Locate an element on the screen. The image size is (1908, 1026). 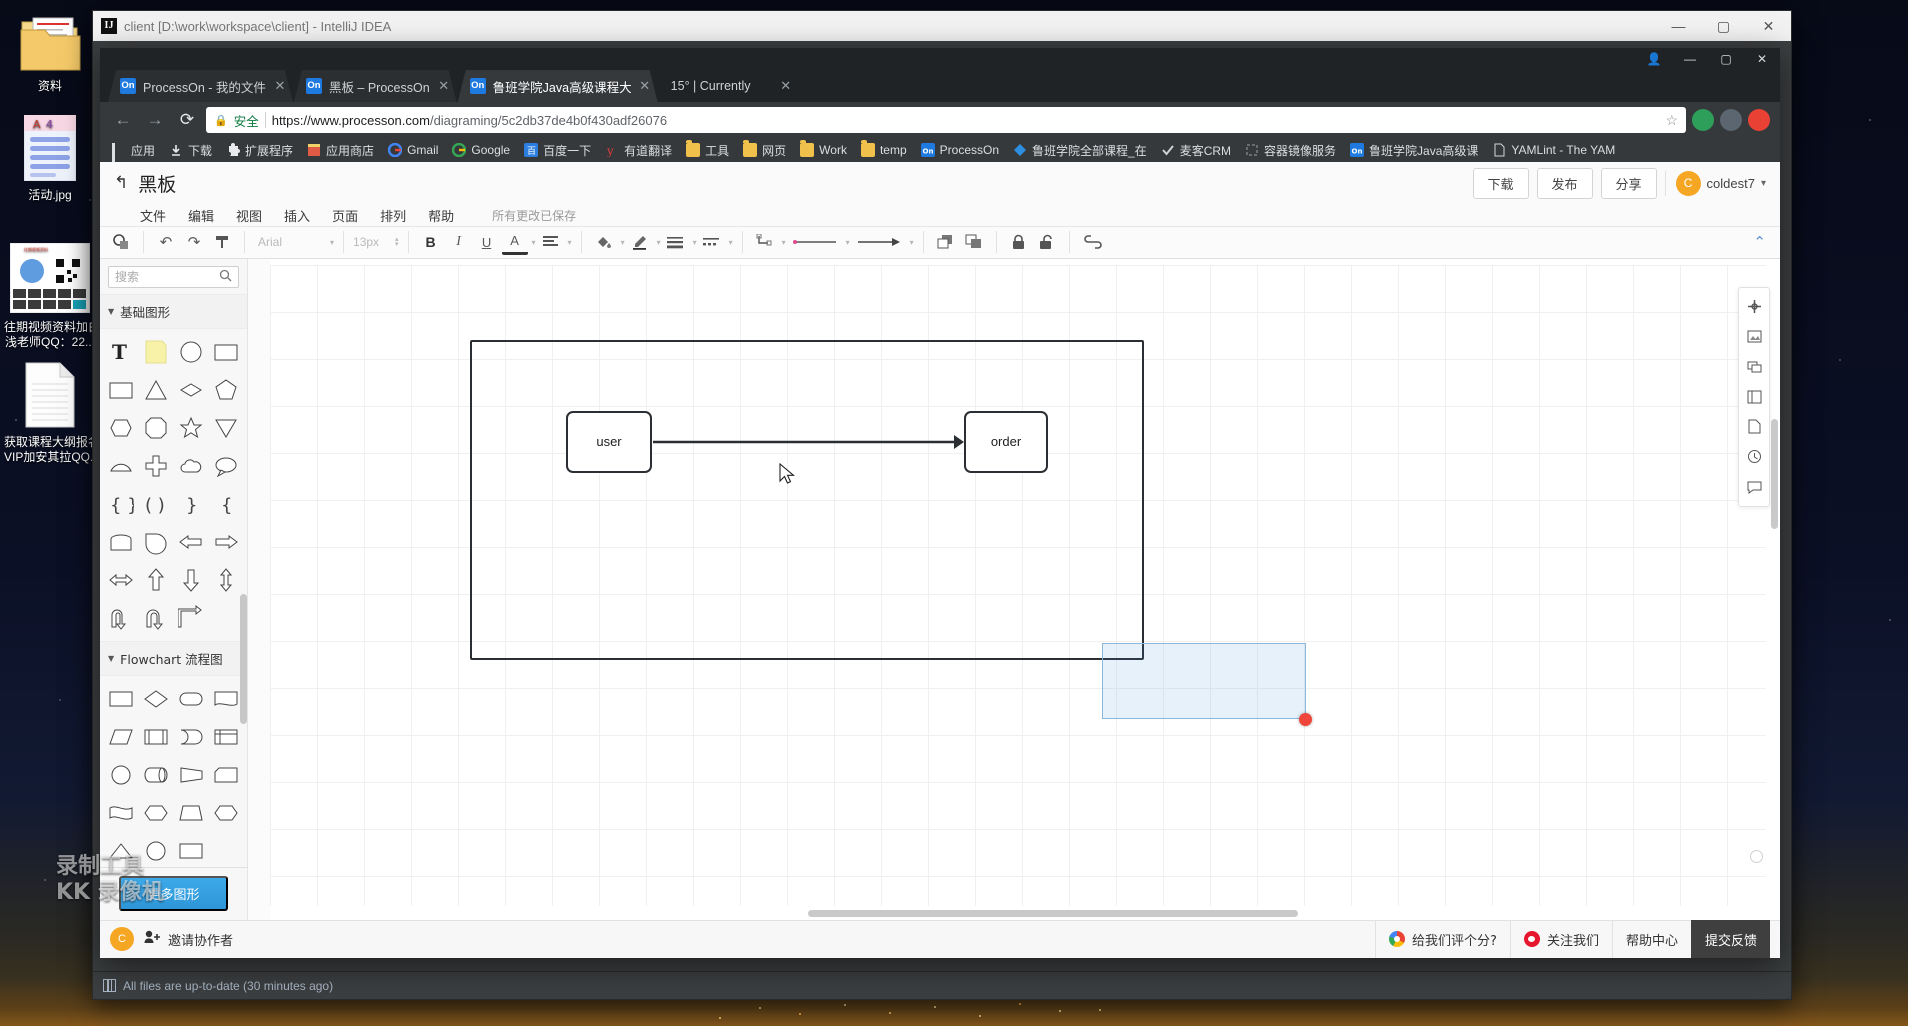
rate-us-button: 给我们评个分? is located at coordinates (1442, 939).